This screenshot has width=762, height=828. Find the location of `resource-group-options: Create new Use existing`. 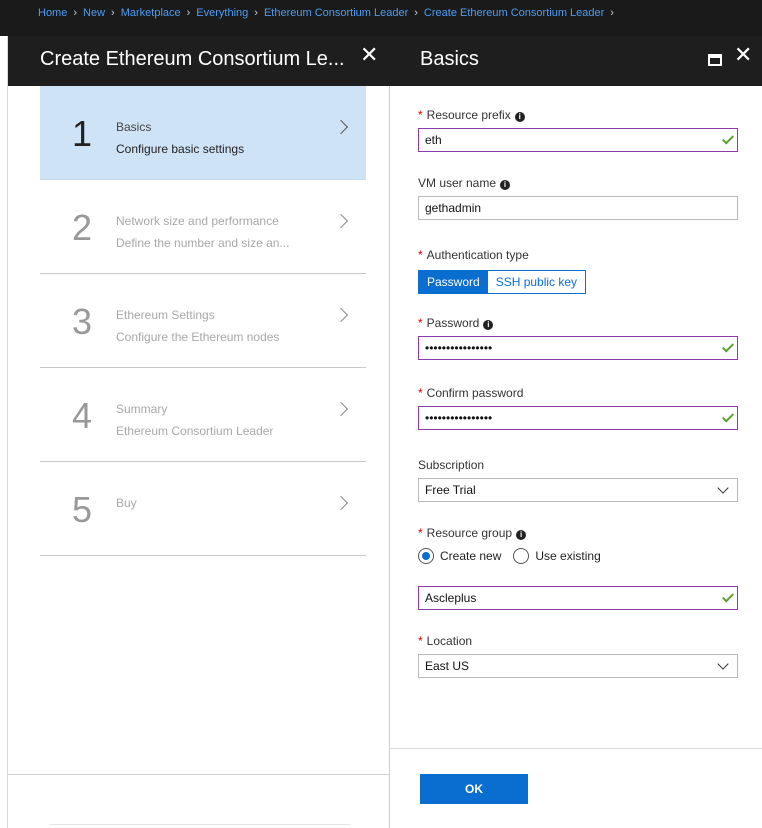

resource-group-options: Create new Use existing is located at coordinates (515, 556).